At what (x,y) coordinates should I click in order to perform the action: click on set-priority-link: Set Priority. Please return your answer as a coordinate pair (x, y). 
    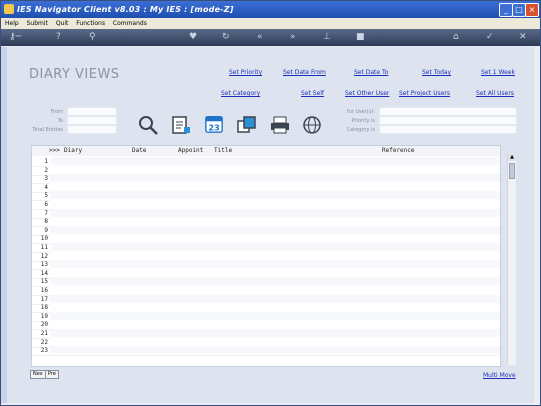
    Looking at the image, I should click on (245, 72).